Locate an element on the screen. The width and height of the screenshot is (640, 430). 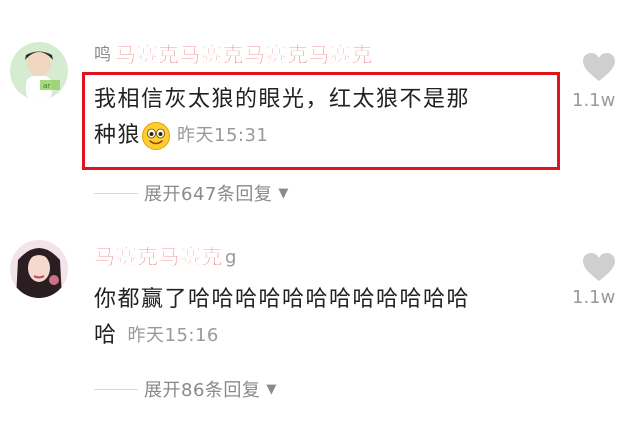
comment-text-line: 你都赢了哈哈哈哈哈哈哈哈哈哈哈哈 is located at coordinates (282, 299).